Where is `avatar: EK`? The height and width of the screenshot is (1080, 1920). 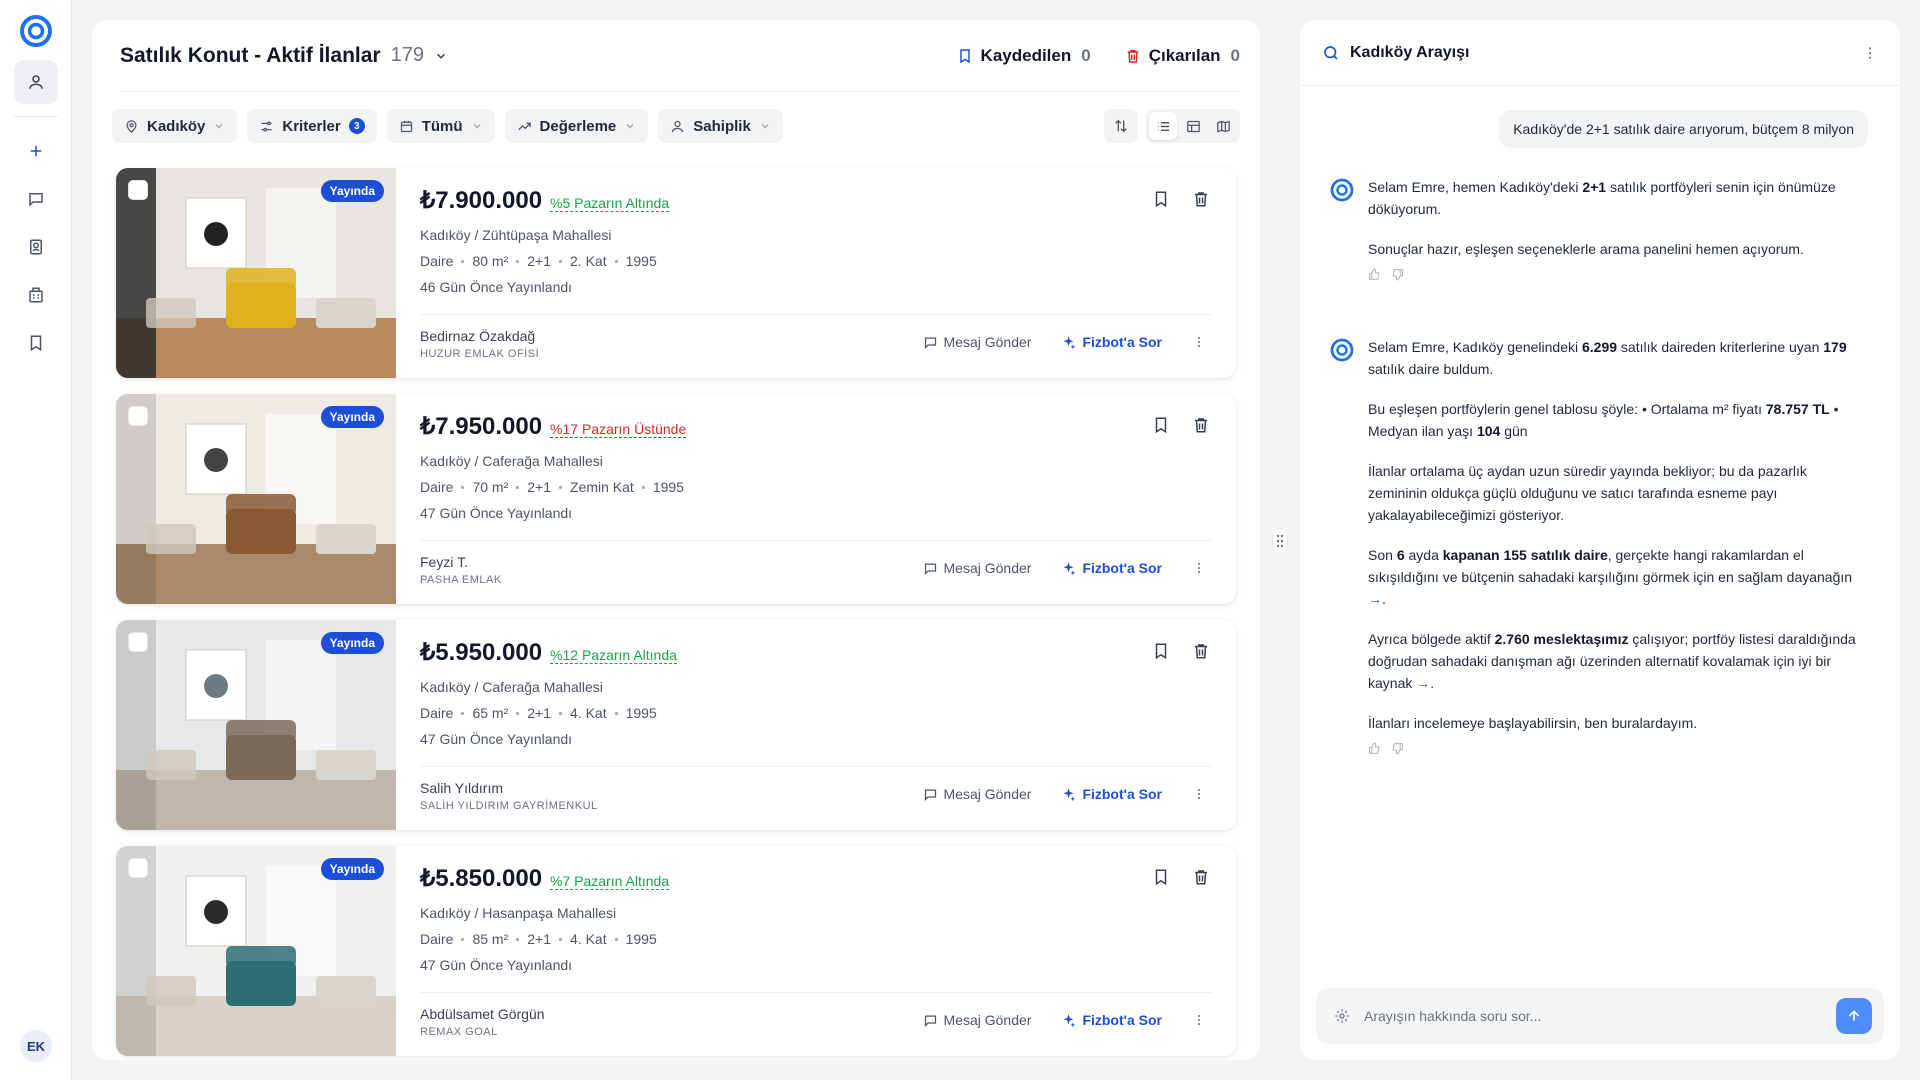 avatar: EK is located at coordinates (36, 1046).